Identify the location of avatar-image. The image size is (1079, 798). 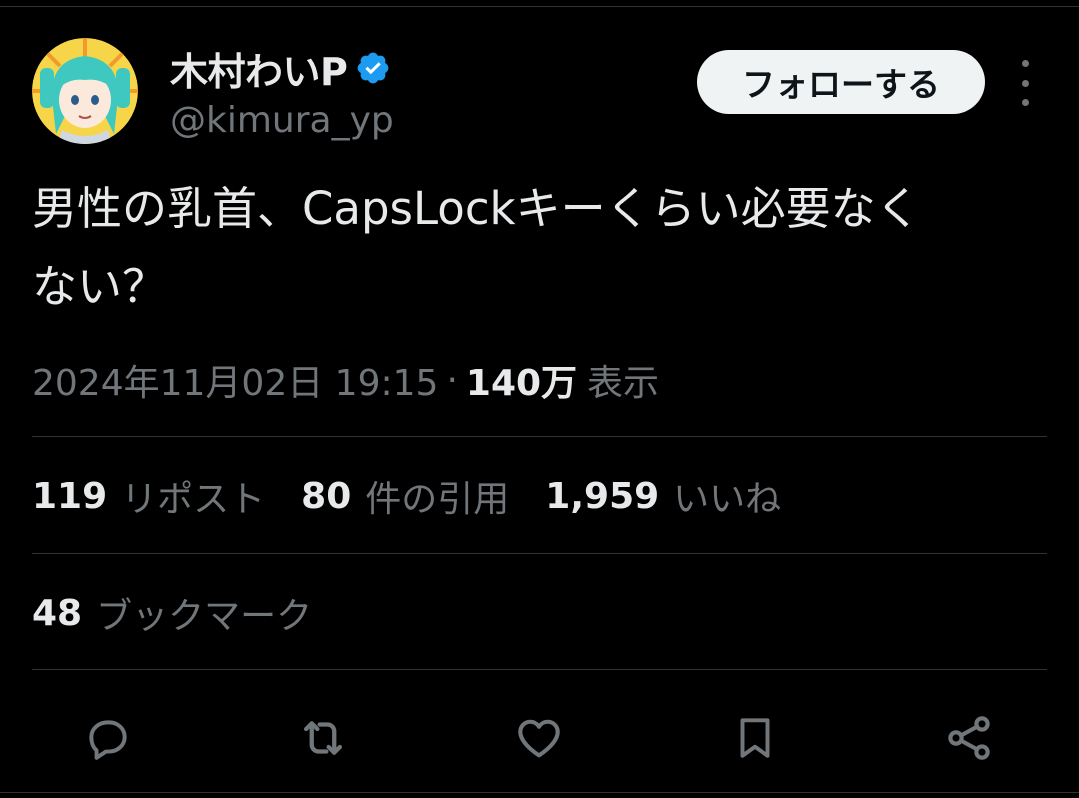
(85, 91).